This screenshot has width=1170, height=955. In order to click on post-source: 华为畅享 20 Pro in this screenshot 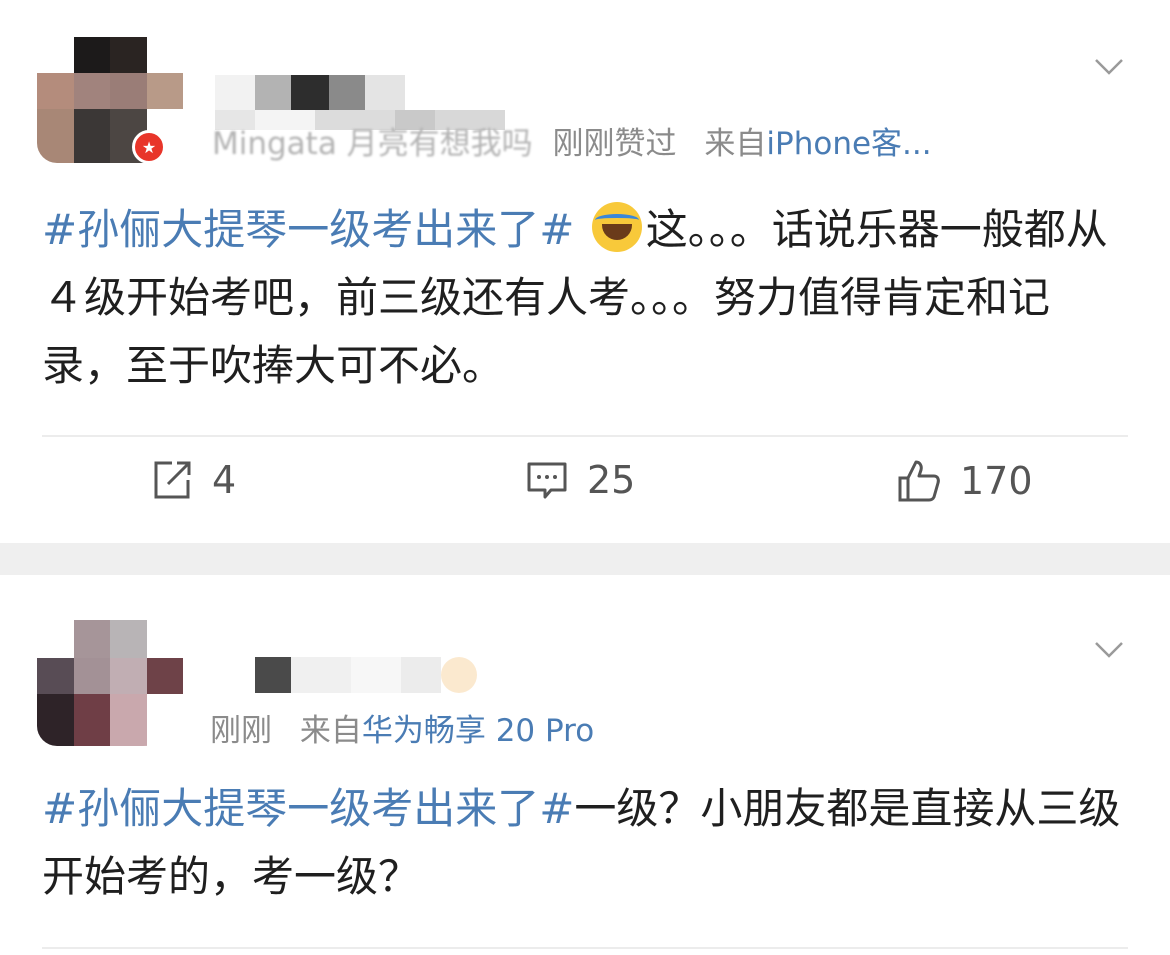, I will do `click(478, 731)`.